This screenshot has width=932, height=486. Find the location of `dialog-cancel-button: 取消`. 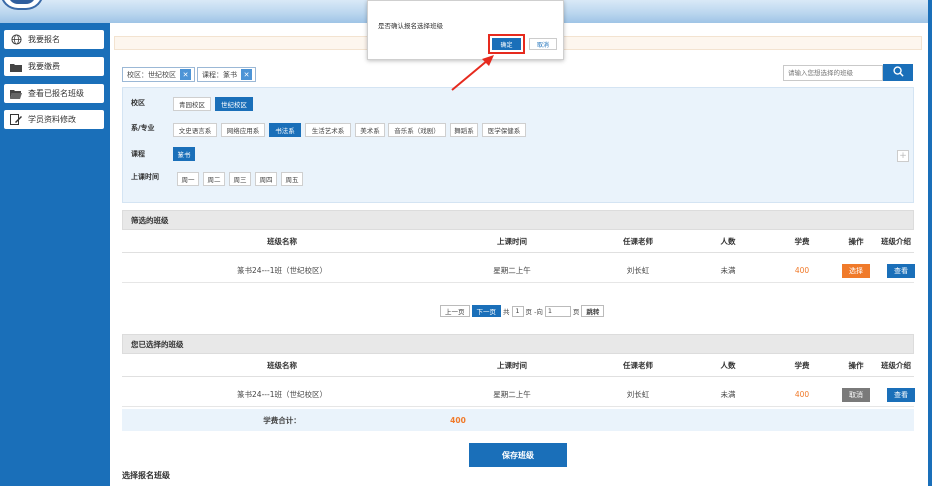

dialog-cancel-button: 取消 is located at coordinates (543, 44).